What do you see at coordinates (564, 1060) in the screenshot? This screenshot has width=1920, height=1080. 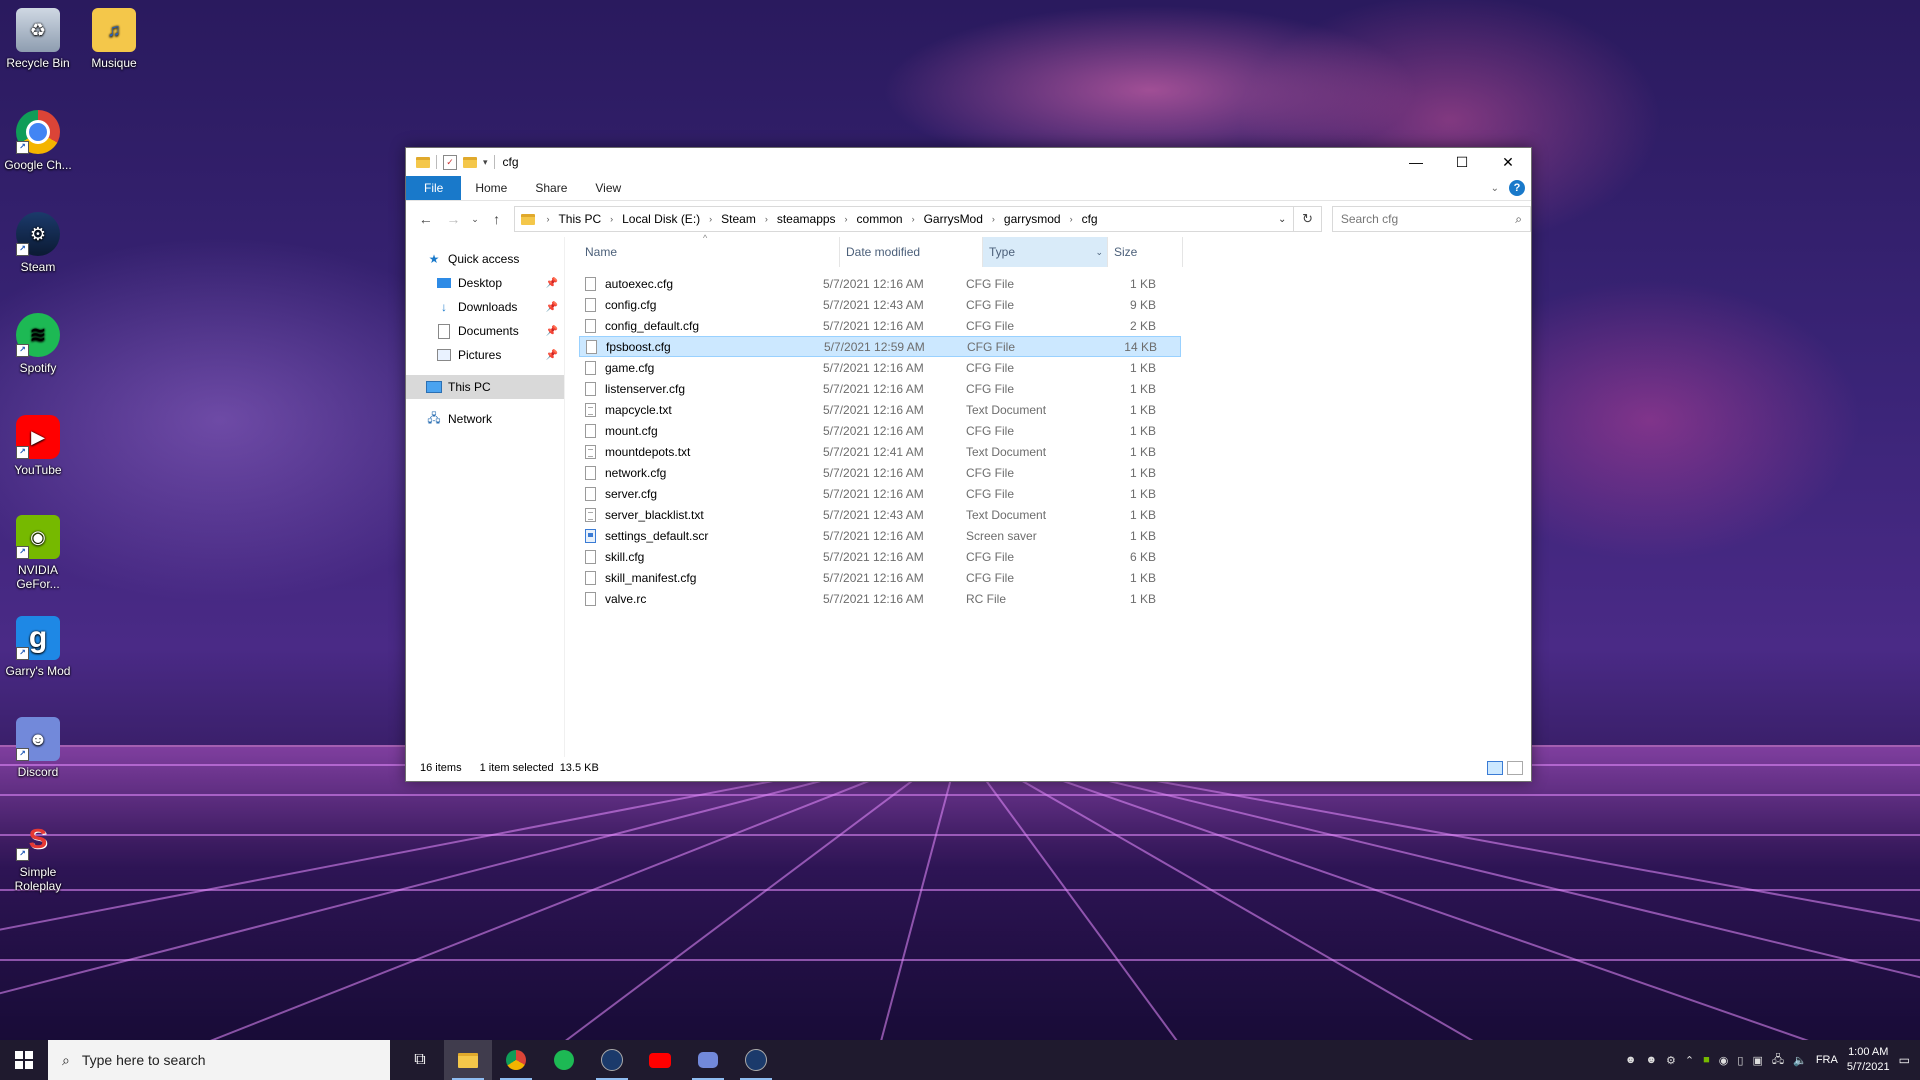 I see `spotify-icon` at bounding box center [564, 1060].